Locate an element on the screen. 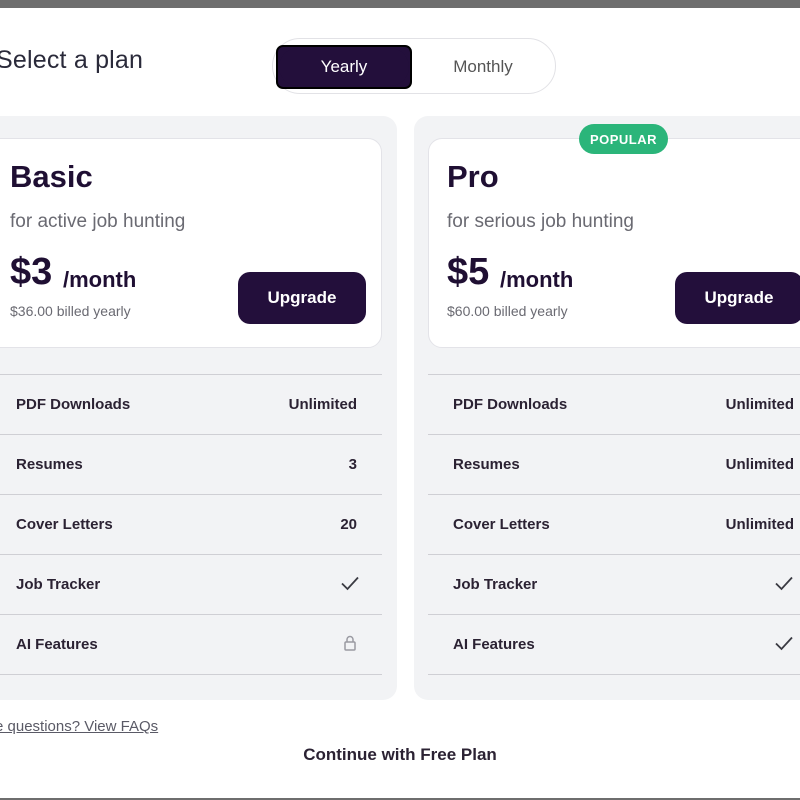 This screenshot has width=800, height=800. pro-upgrade-button: Upgrade is located at coordinates (737, 298).